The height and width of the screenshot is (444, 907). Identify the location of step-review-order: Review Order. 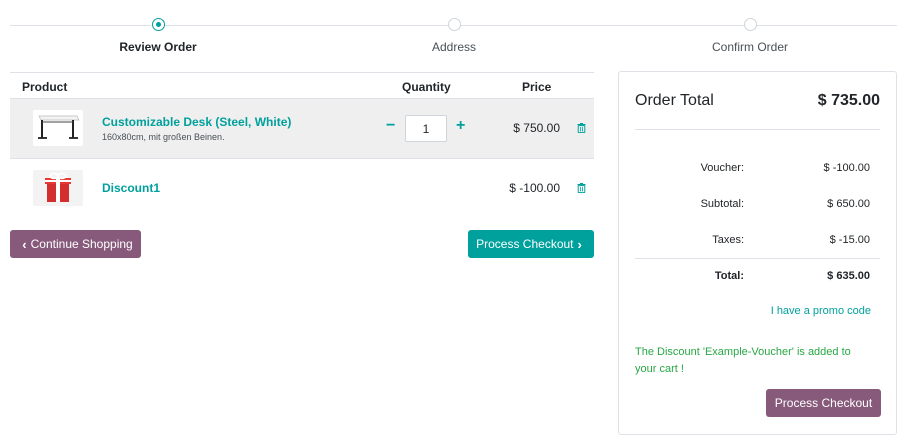
(158, 36).